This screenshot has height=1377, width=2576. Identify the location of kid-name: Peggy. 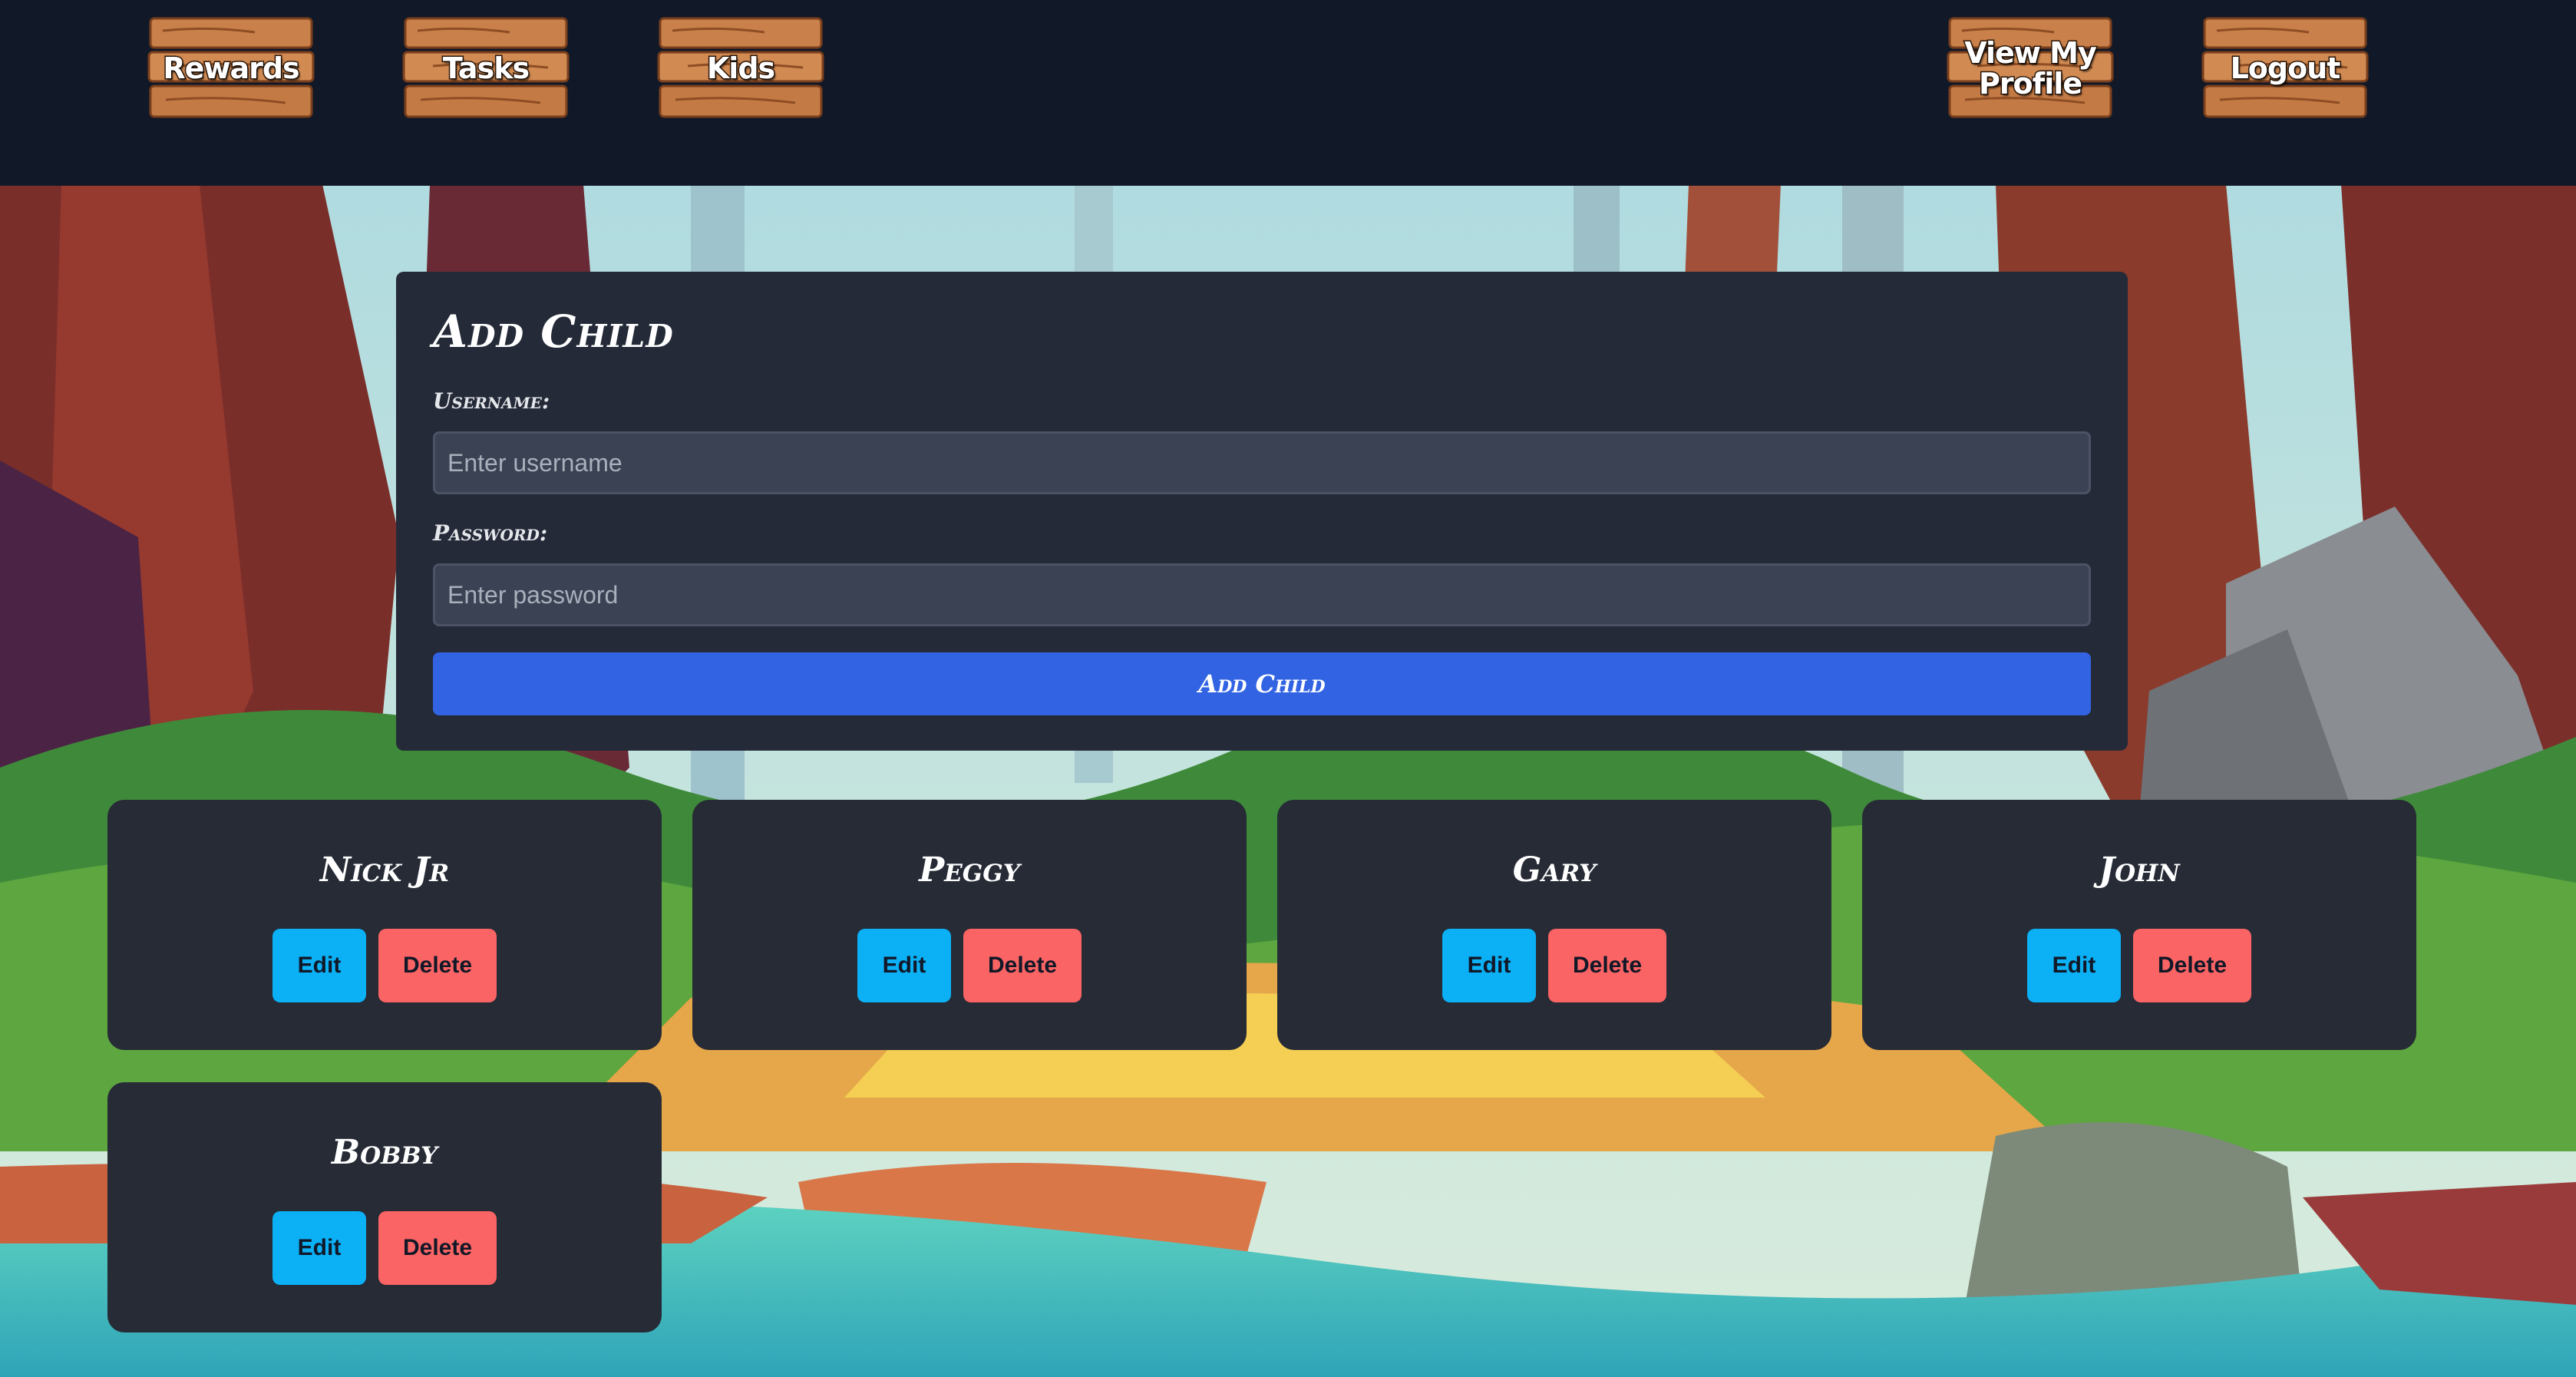
(969, 870).